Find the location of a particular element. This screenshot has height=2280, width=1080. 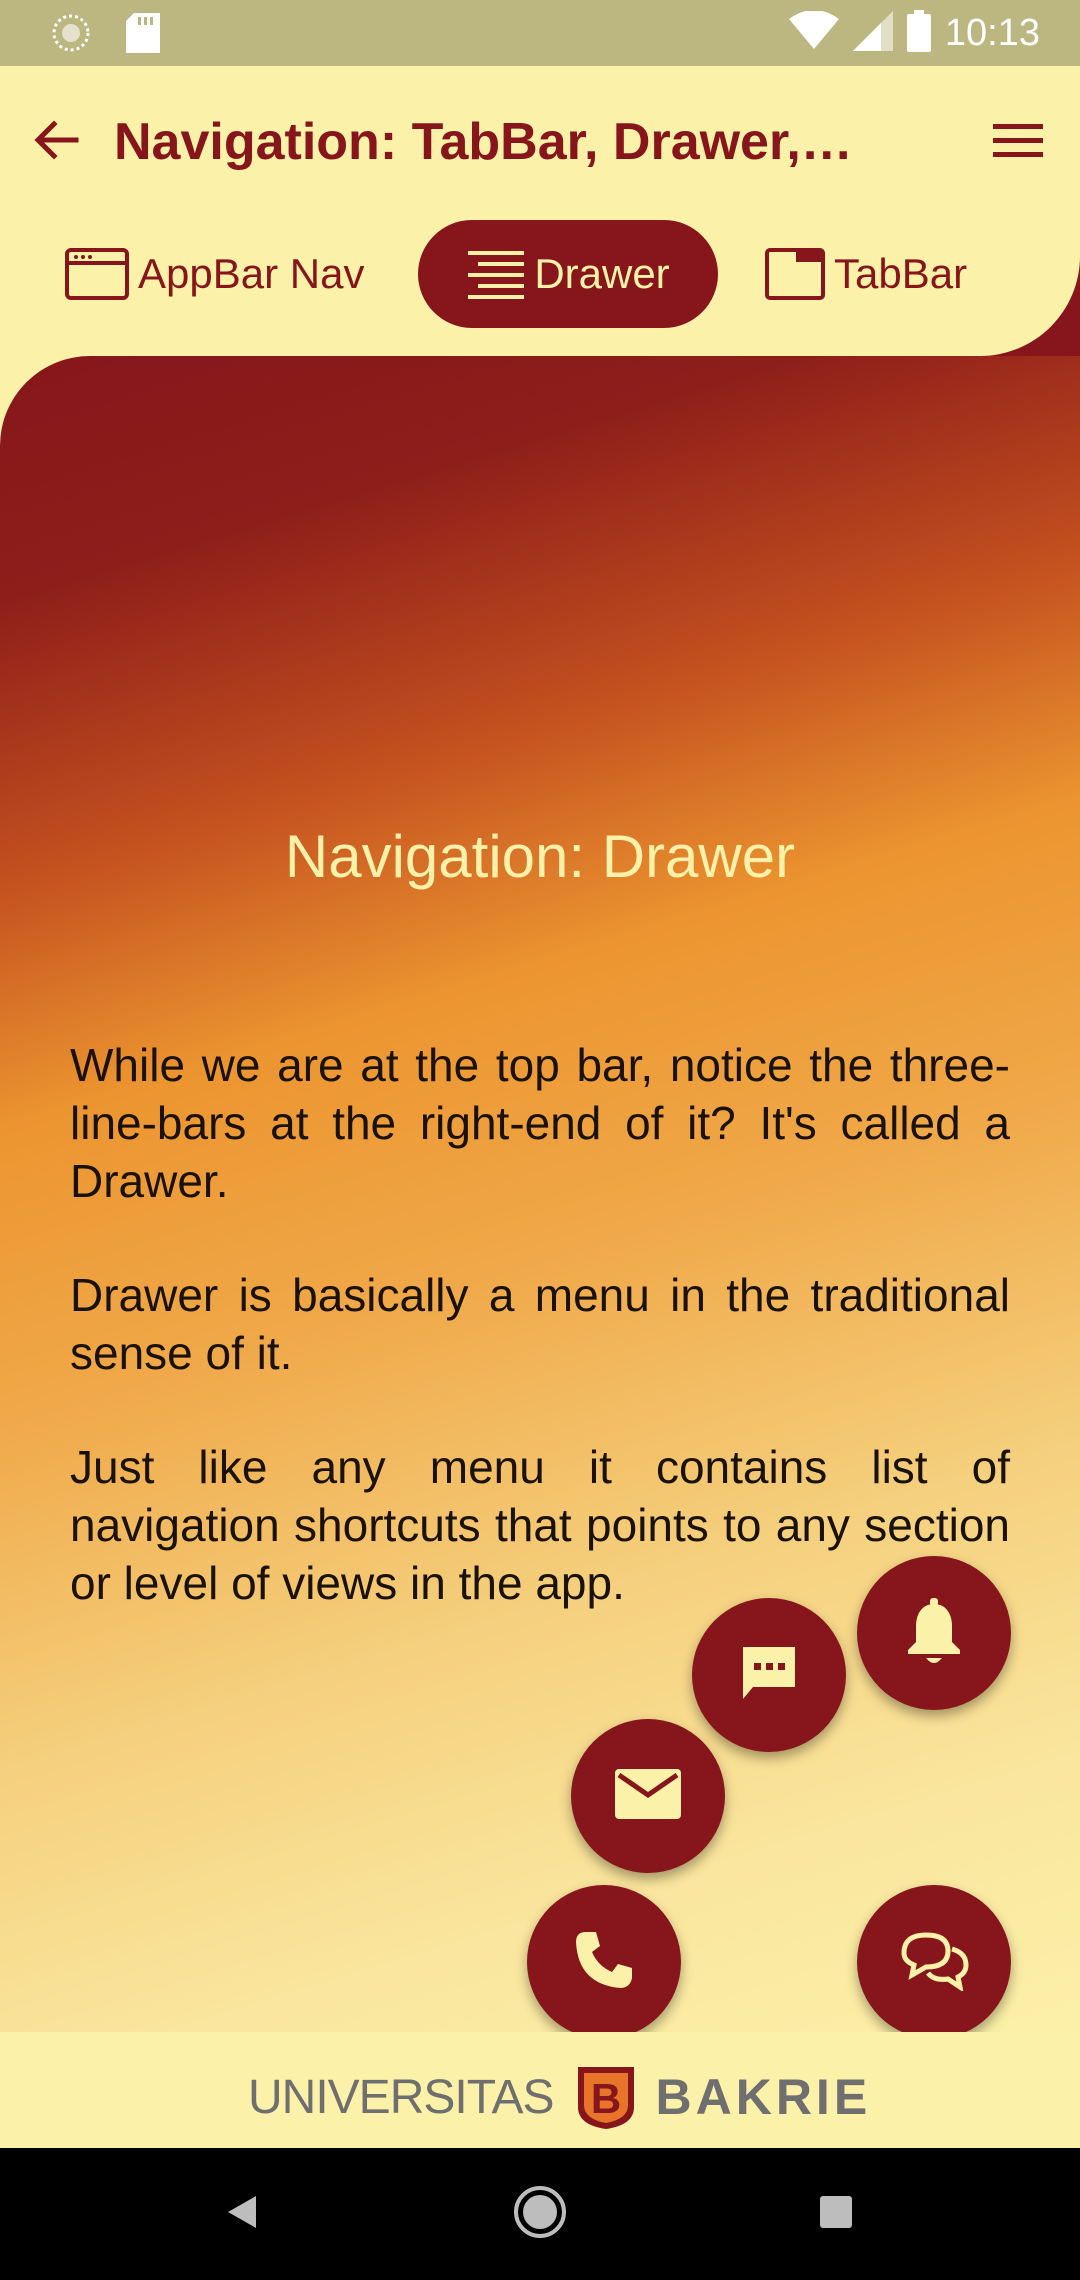

cell-tower-icon is located at coordinates (71, 35).